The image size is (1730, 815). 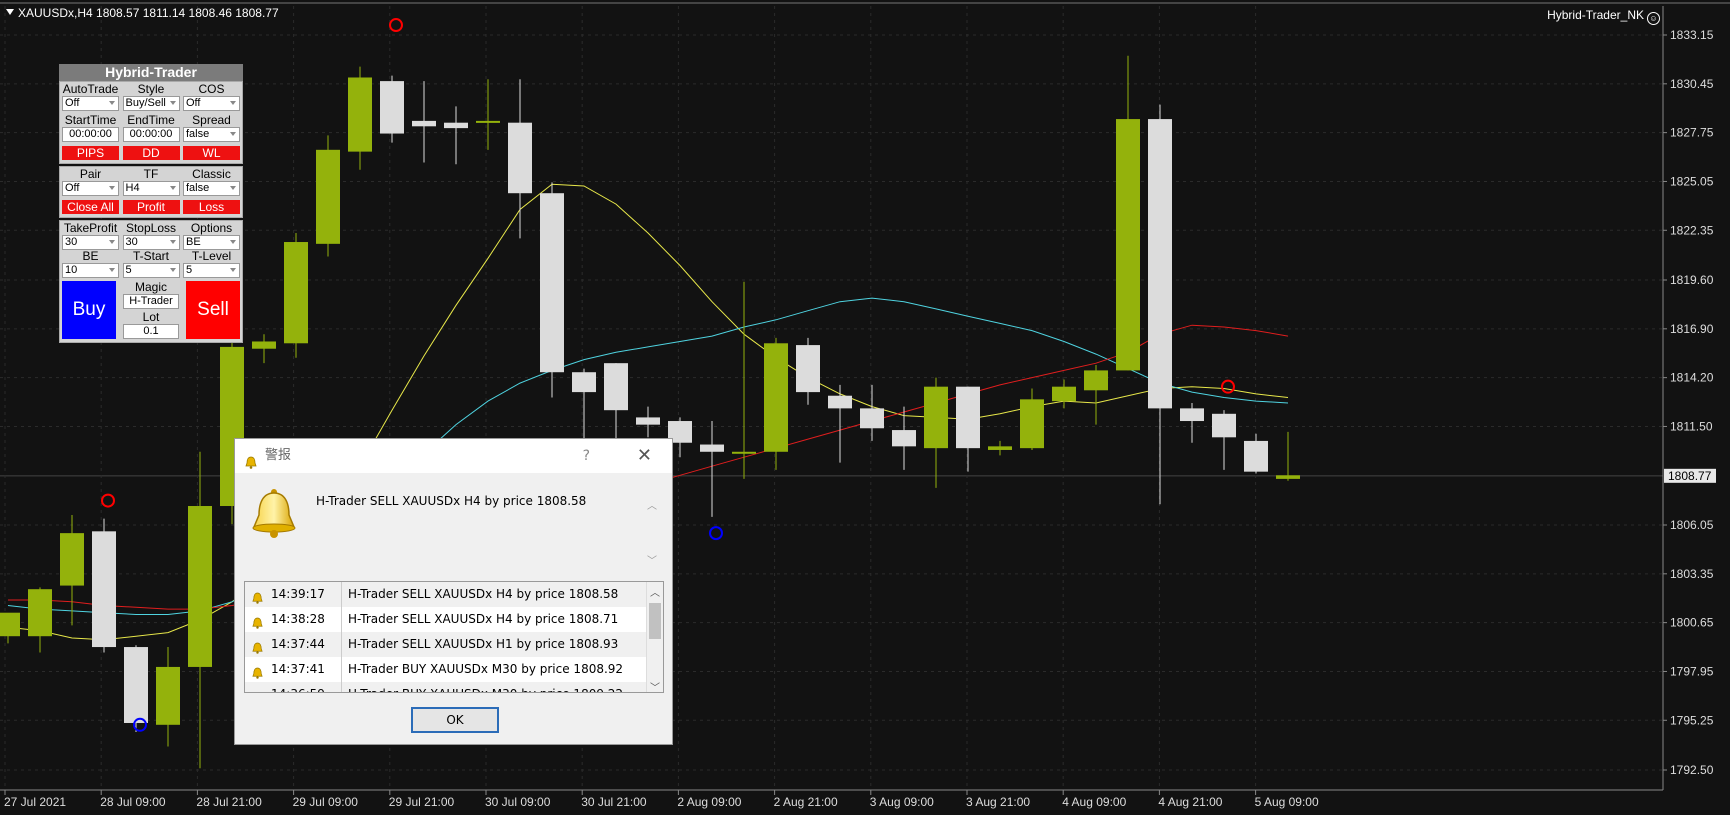 I want to click on tlevel-label: T-Level, so click(x=211, y=256).